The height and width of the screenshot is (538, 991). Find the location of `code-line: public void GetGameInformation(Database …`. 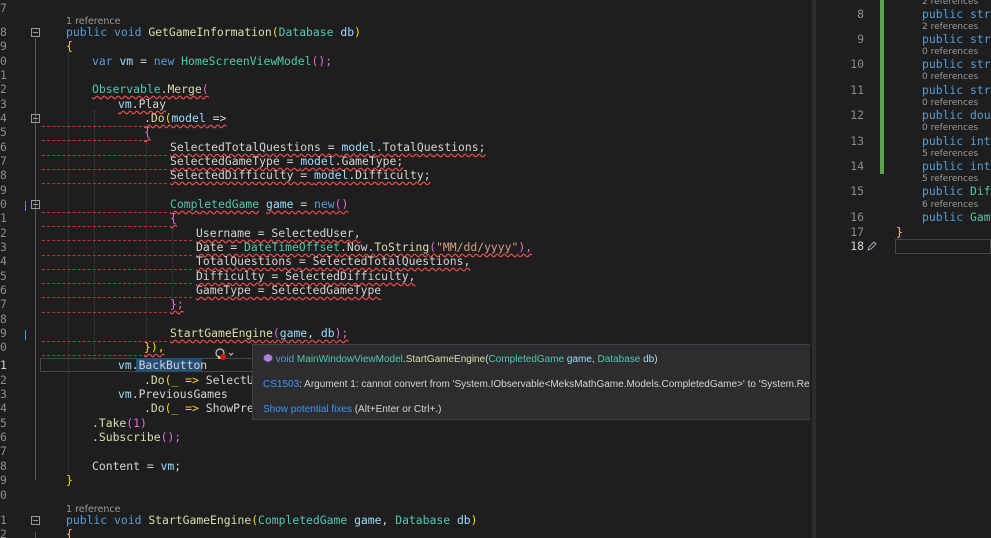

code-line: public void GetGameInformation(Database … is located at coordinates (213, 32).